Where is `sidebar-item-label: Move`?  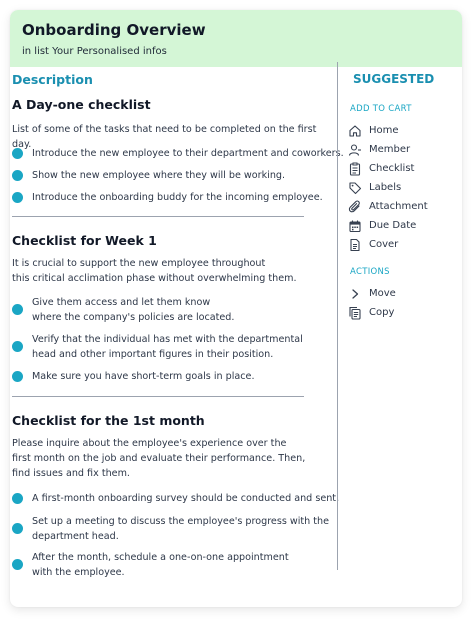 sidebar-item-label: Move is located at coordinates (382, 293).